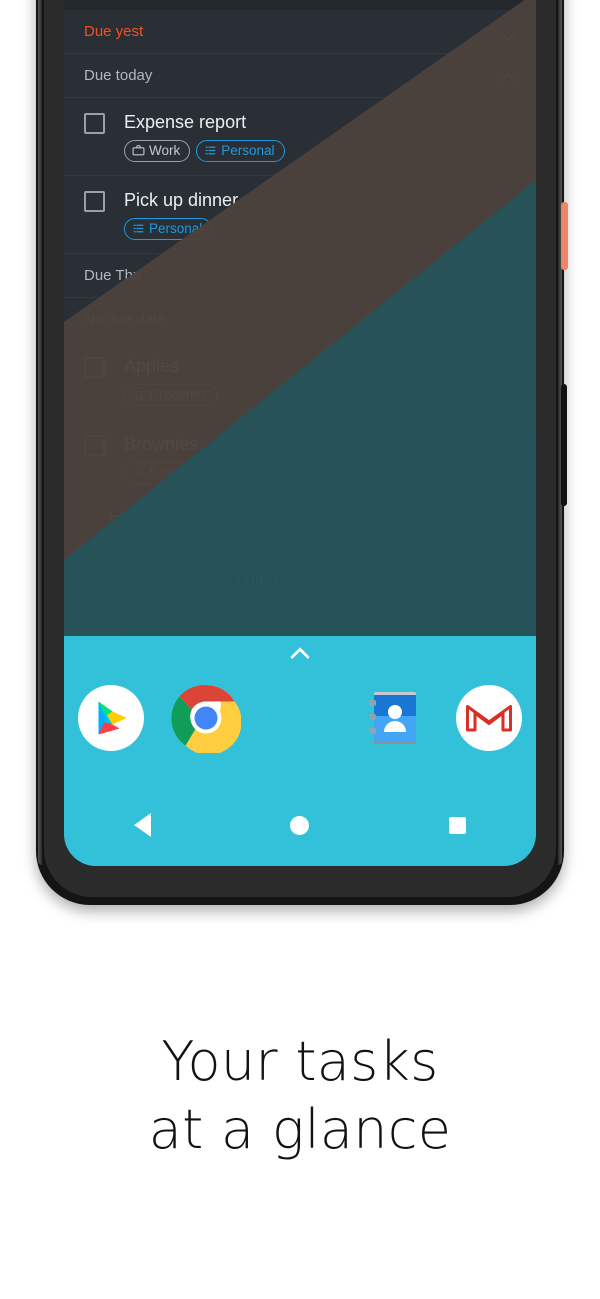  I want to click on home-icon, so click(300, 825).